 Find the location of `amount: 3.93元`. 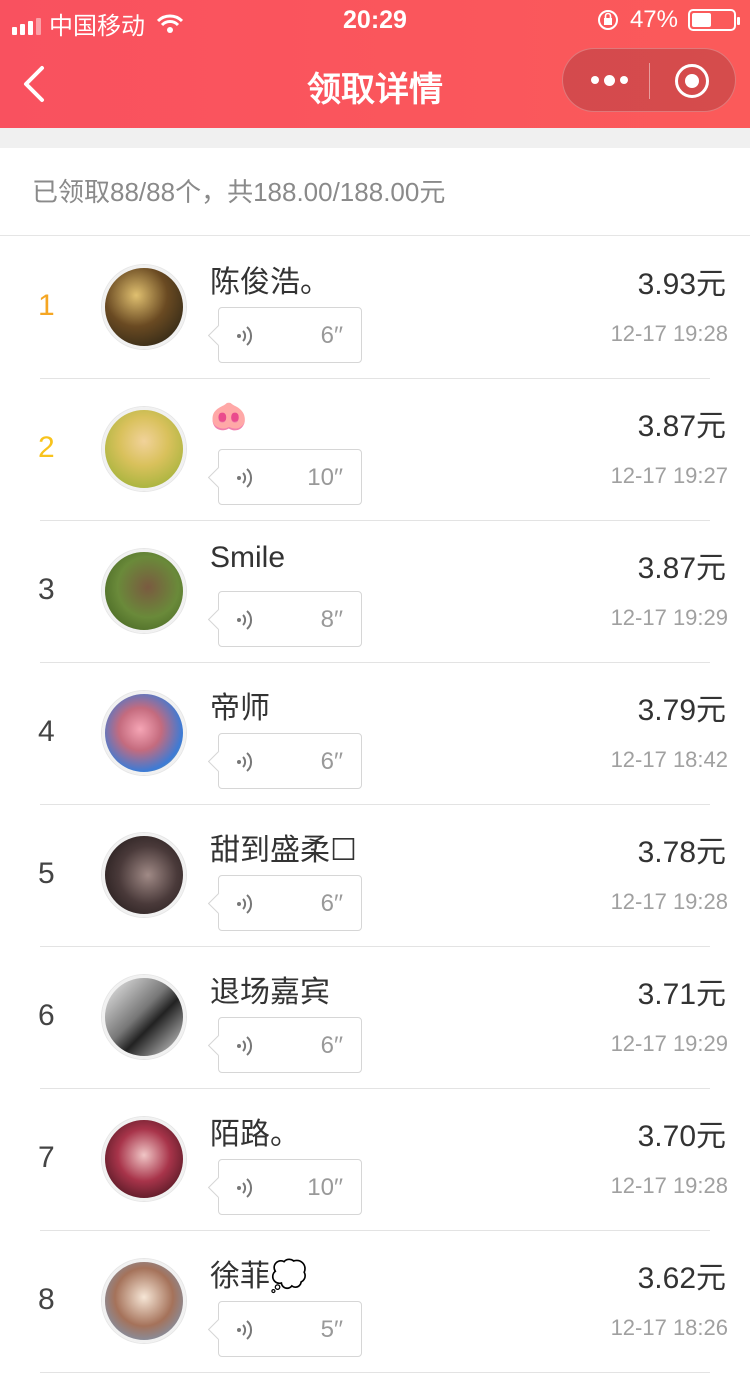

amount: 3.93元 is located at coordinates (681, 284).